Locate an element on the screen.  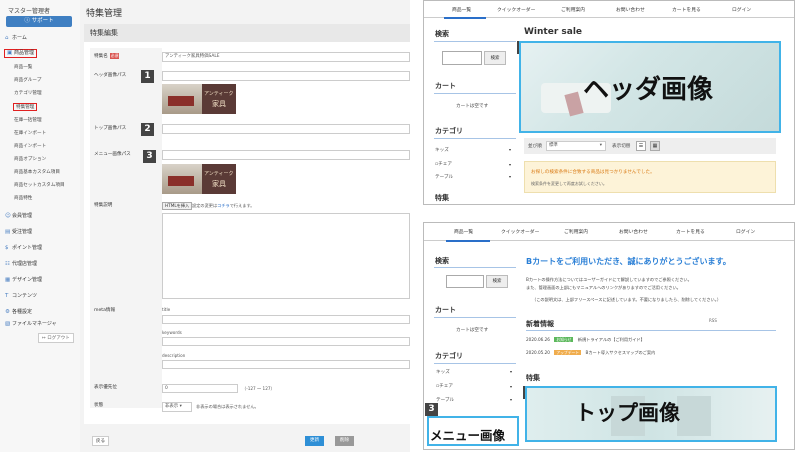
top-image-label: トップ画像パス is located at coordinates (110, 128).